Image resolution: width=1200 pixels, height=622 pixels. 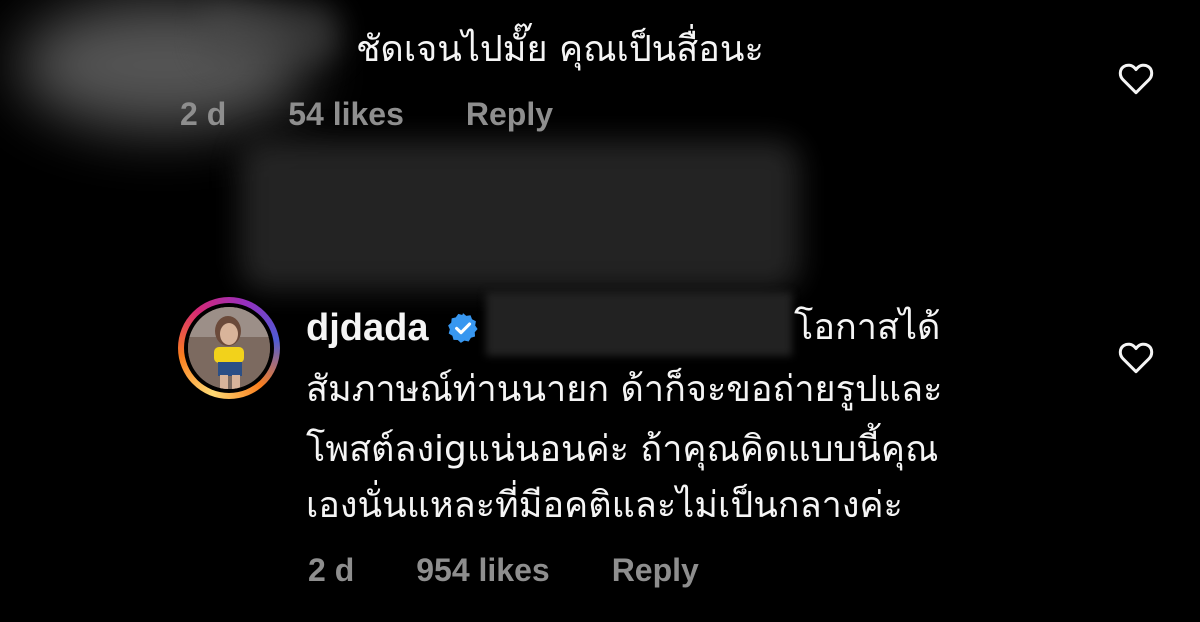 I want to click on comment-2-reply-button: Reply, so click(x=655, y=570).